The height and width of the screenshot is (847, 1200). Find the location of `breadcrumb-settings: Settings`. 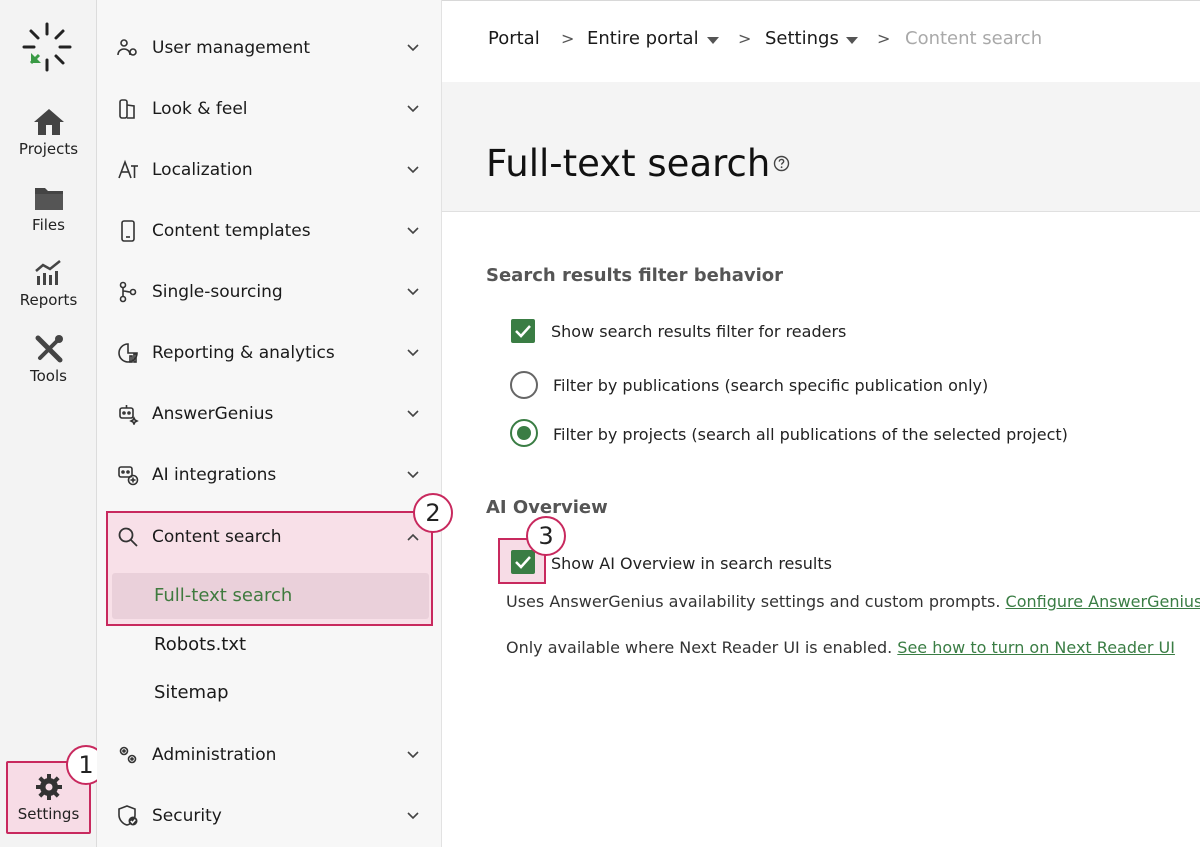

breadcrumb-settings: Settings is located at coordinates (802, 38).